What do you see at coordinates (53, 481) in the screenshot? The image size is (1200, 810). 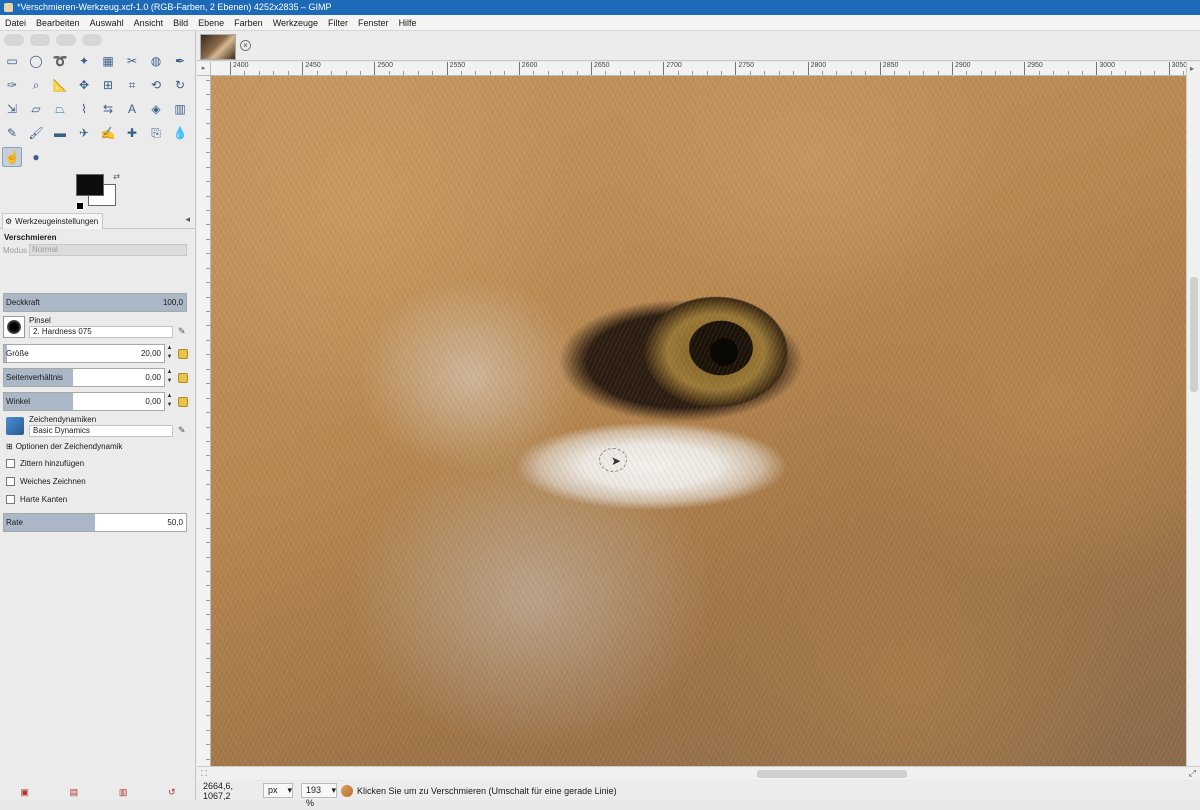 I see `smooth-label: Weiches Zeichnen` at bounding box center [53, 481].